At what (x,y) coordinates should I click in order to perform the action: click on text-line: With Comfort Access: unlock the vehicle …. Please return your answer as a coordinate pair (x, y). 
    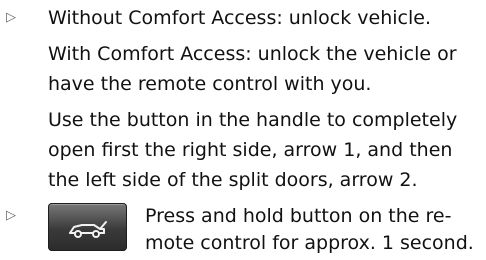
    Looking at the image, I should click on (252, 54).